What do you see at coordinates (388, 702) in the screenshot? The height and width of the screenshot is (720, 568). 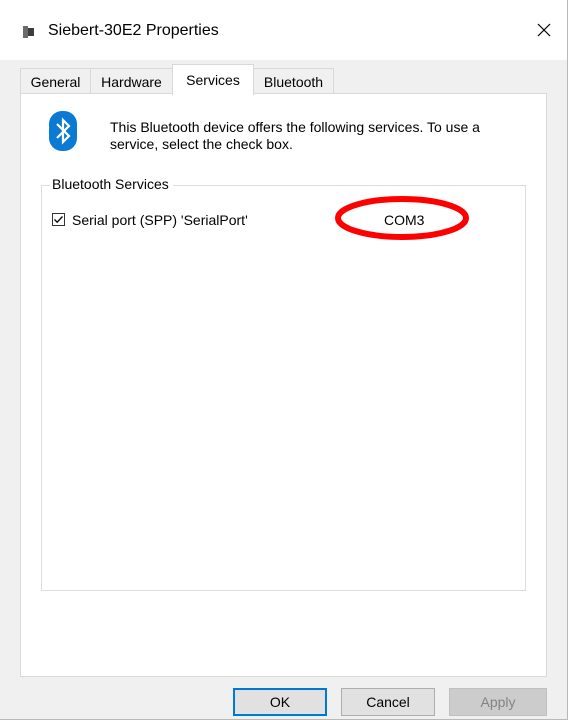 I see `cancel-button: Cancel` at bounding box center [388, 702].